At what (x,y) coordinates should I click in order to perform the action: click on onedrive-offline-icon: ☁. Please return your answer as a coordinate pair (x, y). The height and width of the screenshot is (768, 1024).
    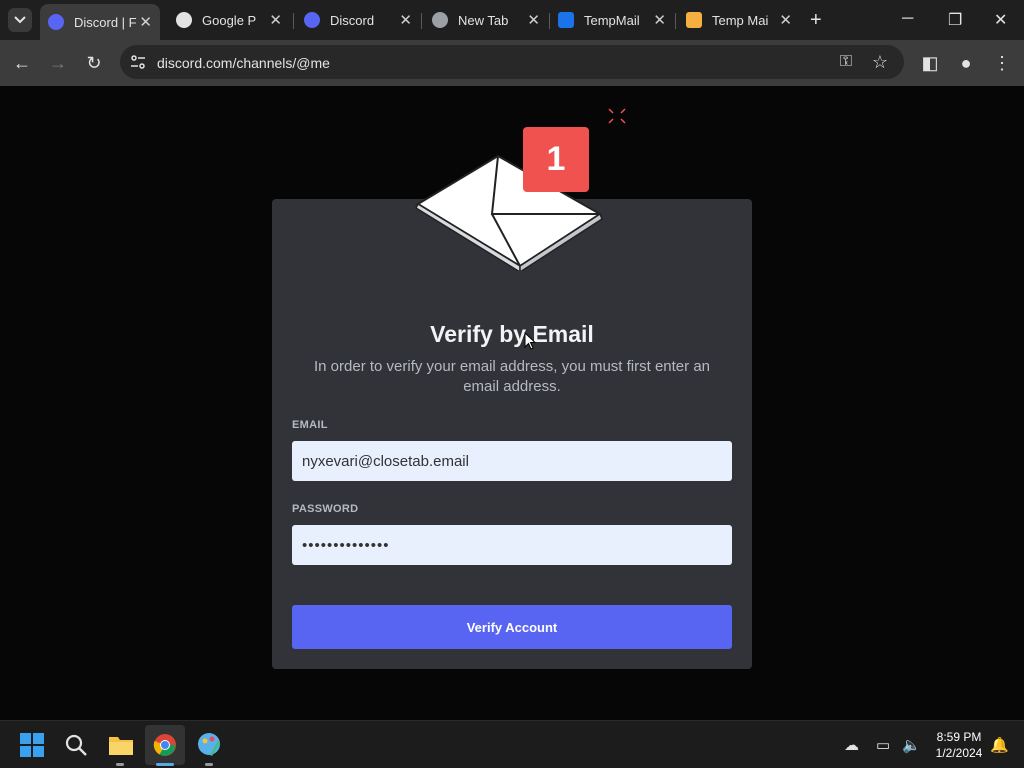
    Looking at the image, I should click on (851, 745).